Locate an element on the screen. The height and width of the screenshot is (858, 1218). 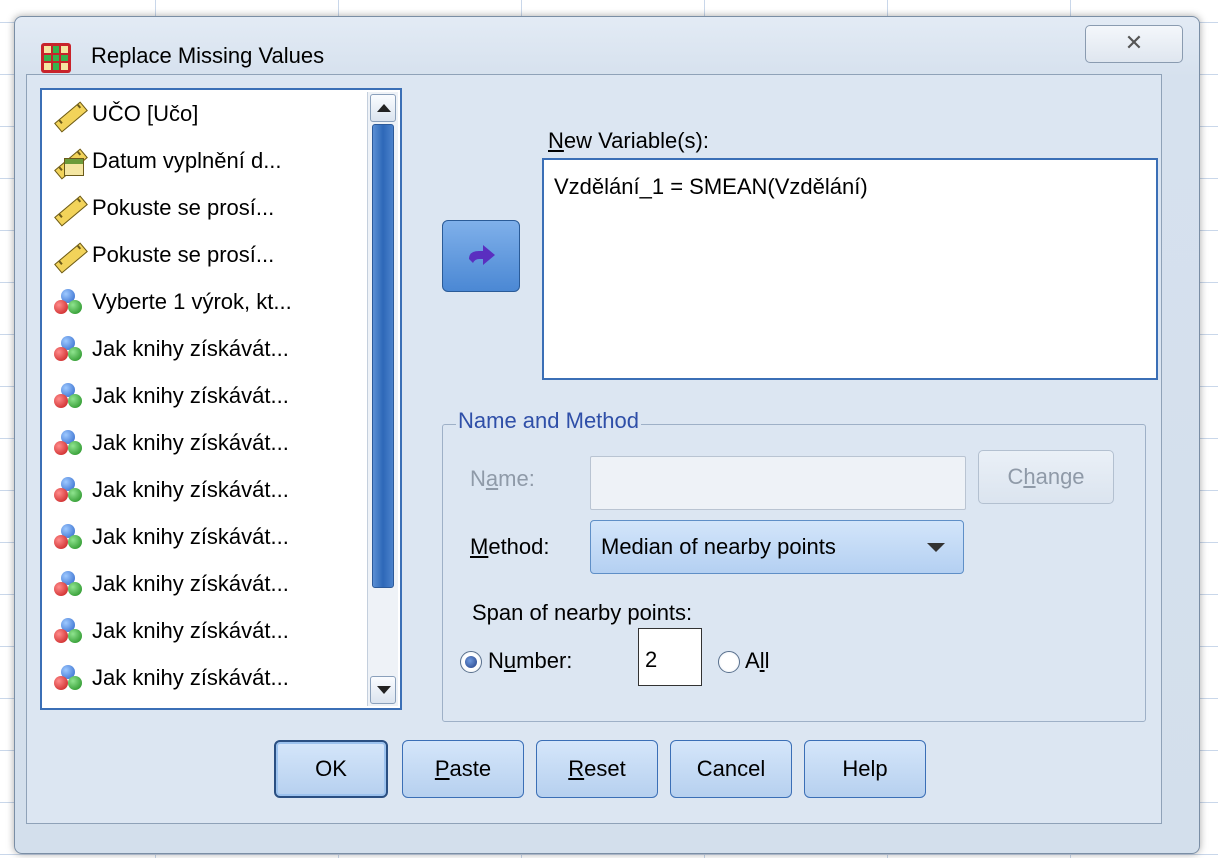
move-to-new-variables-button is located at coordinates (481, 256).